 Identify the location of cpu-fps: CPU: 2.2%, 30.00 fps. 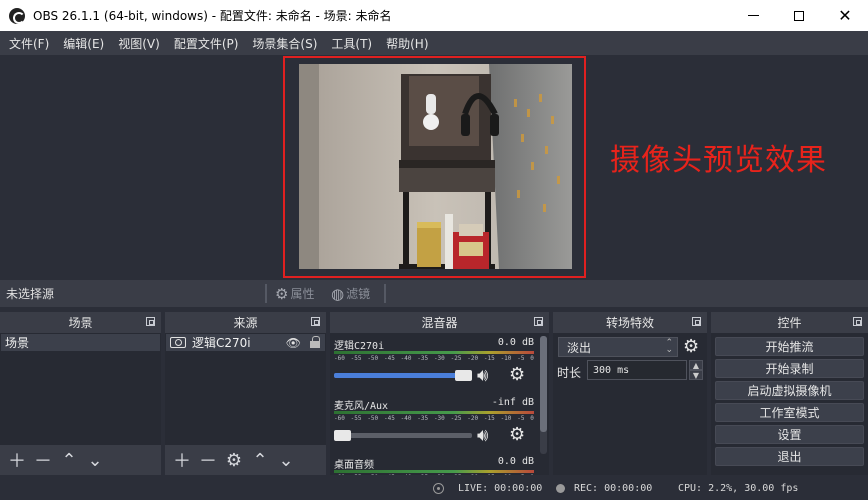
(738, 488).